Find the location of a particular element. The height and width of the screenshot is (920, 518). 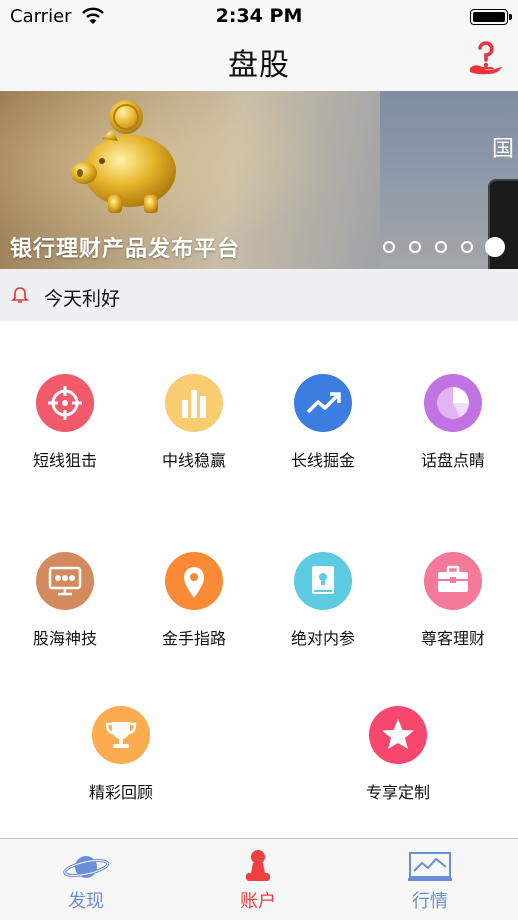

feature-item: 话盘点睛 is located at coordinates (453, 434).